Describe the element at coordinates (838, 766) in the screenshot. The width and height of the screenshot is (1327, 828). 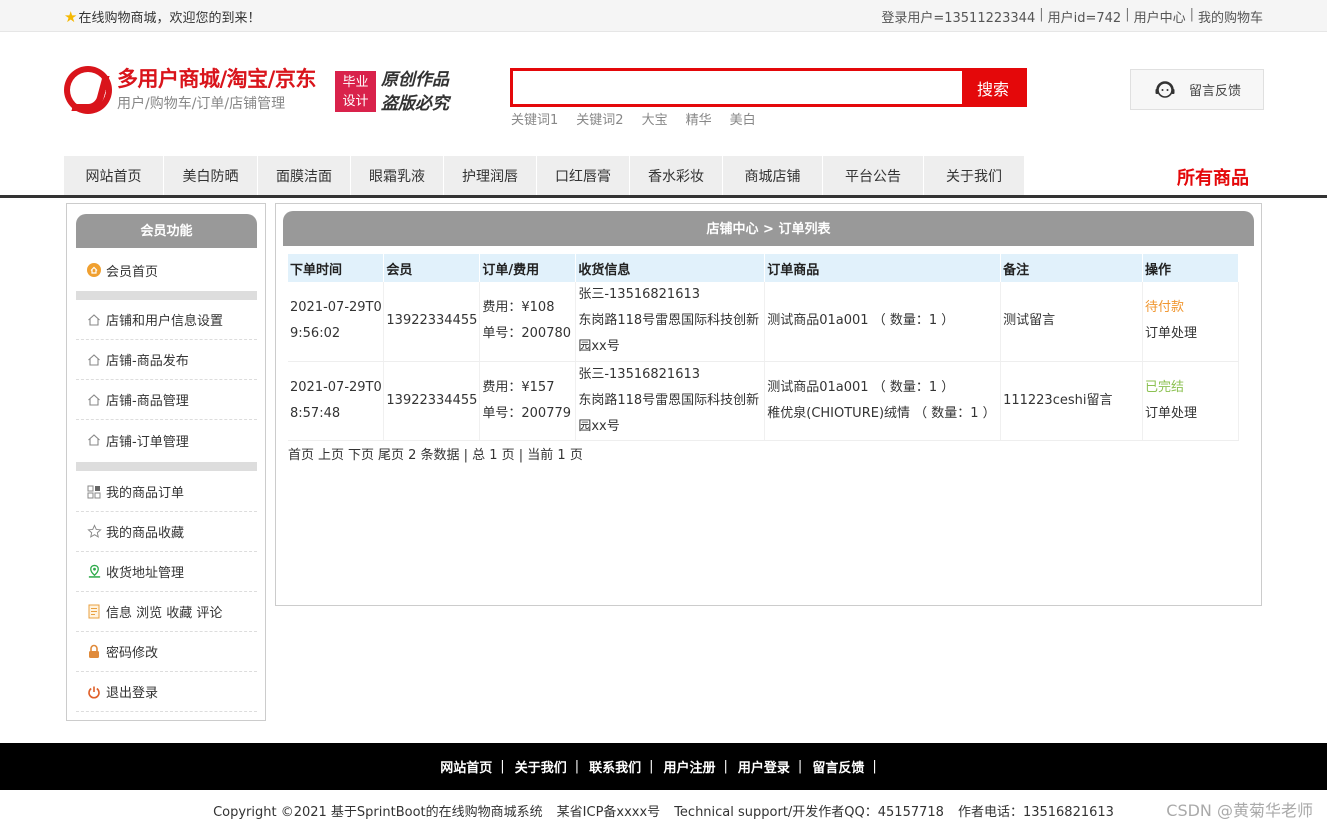
I see `footer-link-feedback: 留言反馈` at that location.